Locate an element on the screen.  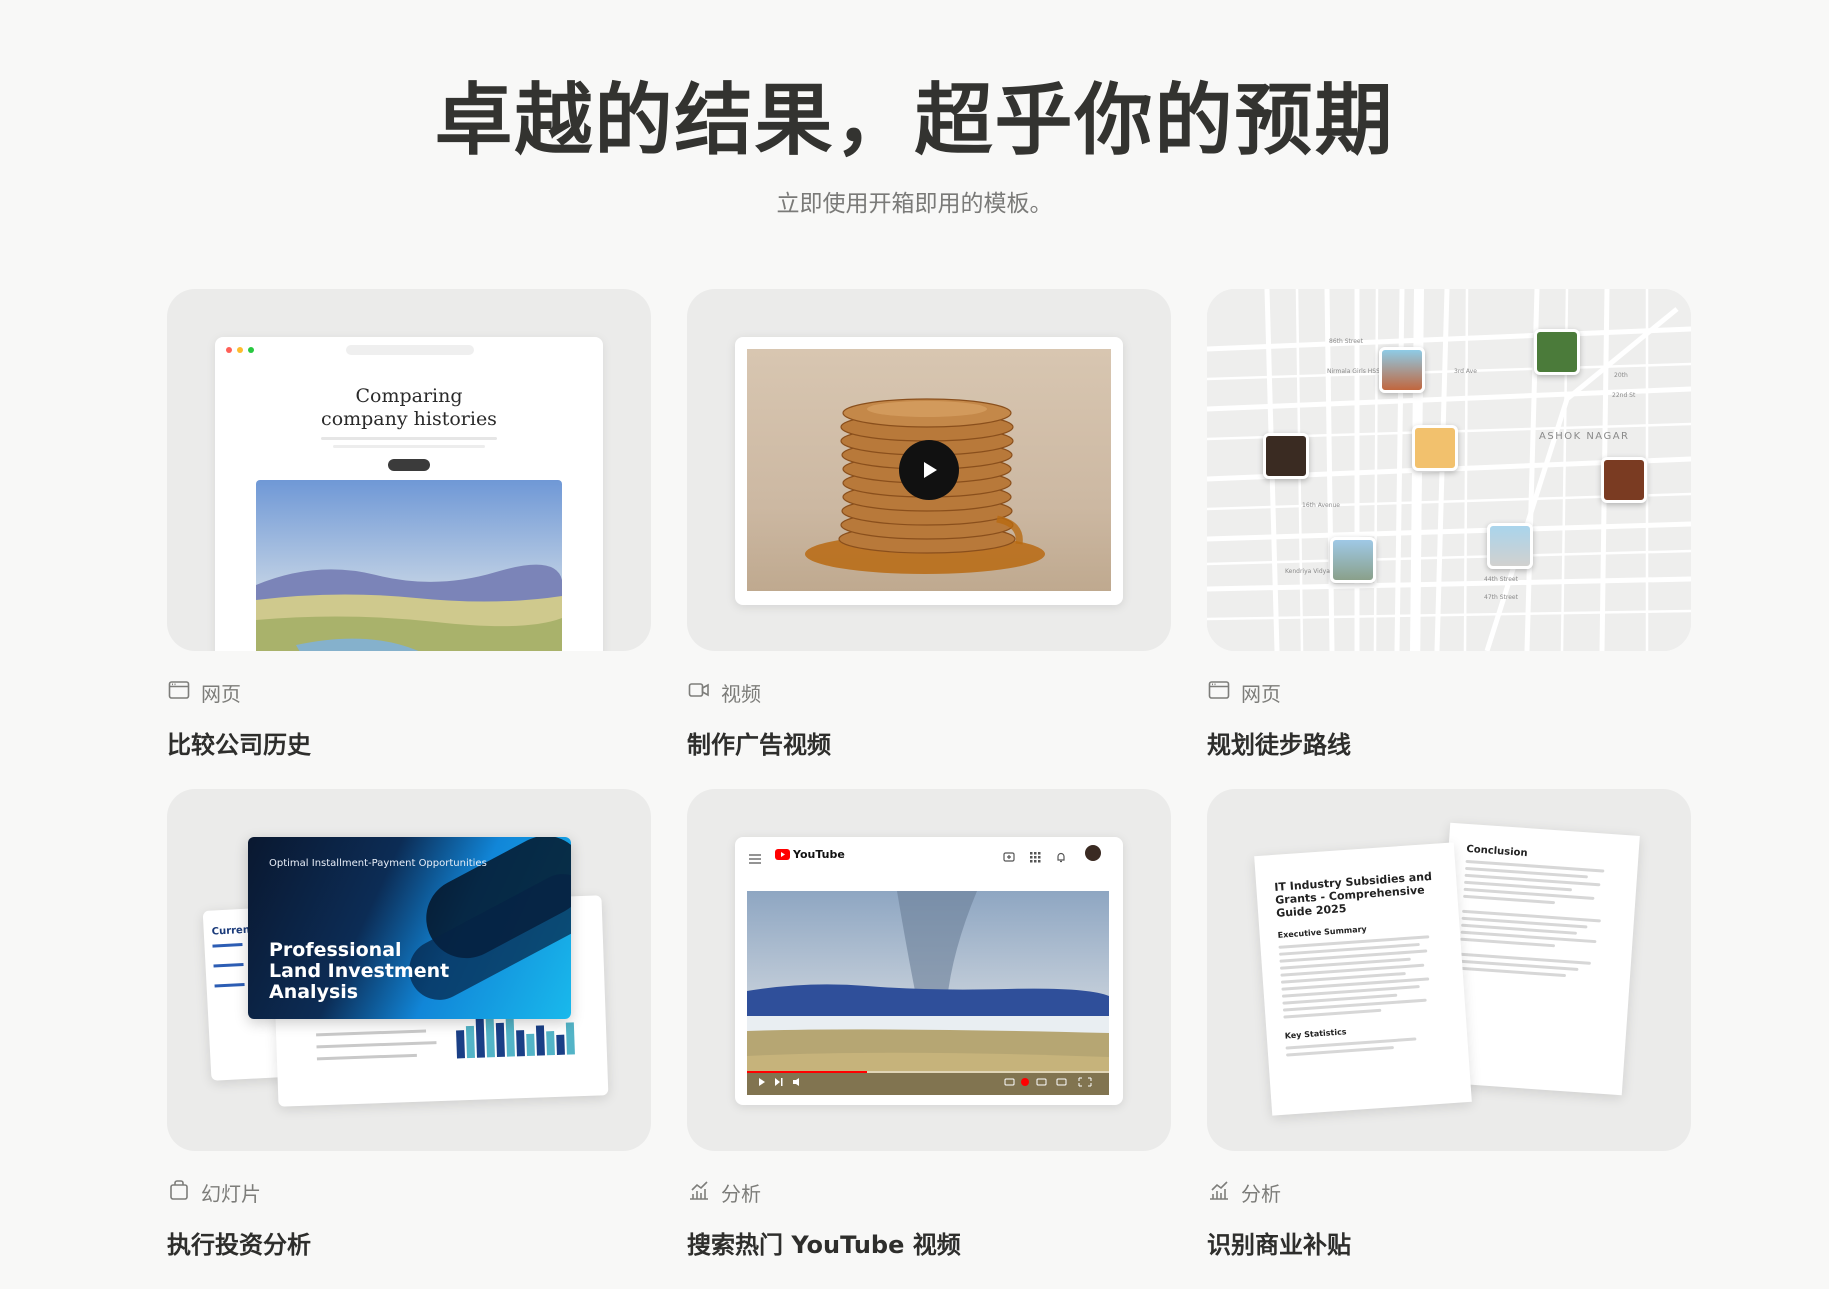
browser-mockup: Comparing company histories is located at coordinates (409, 494).